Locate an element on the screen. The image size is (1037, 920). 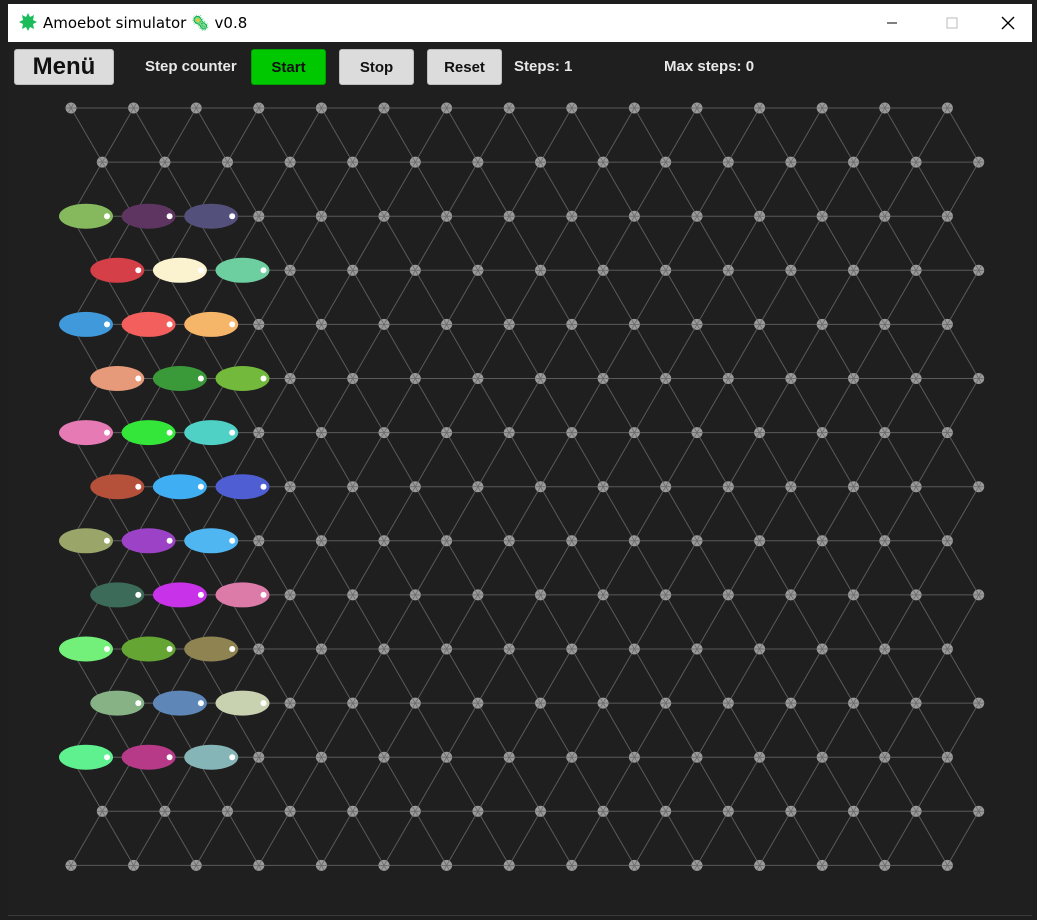
close-button is located at coordinates (1007, 23).